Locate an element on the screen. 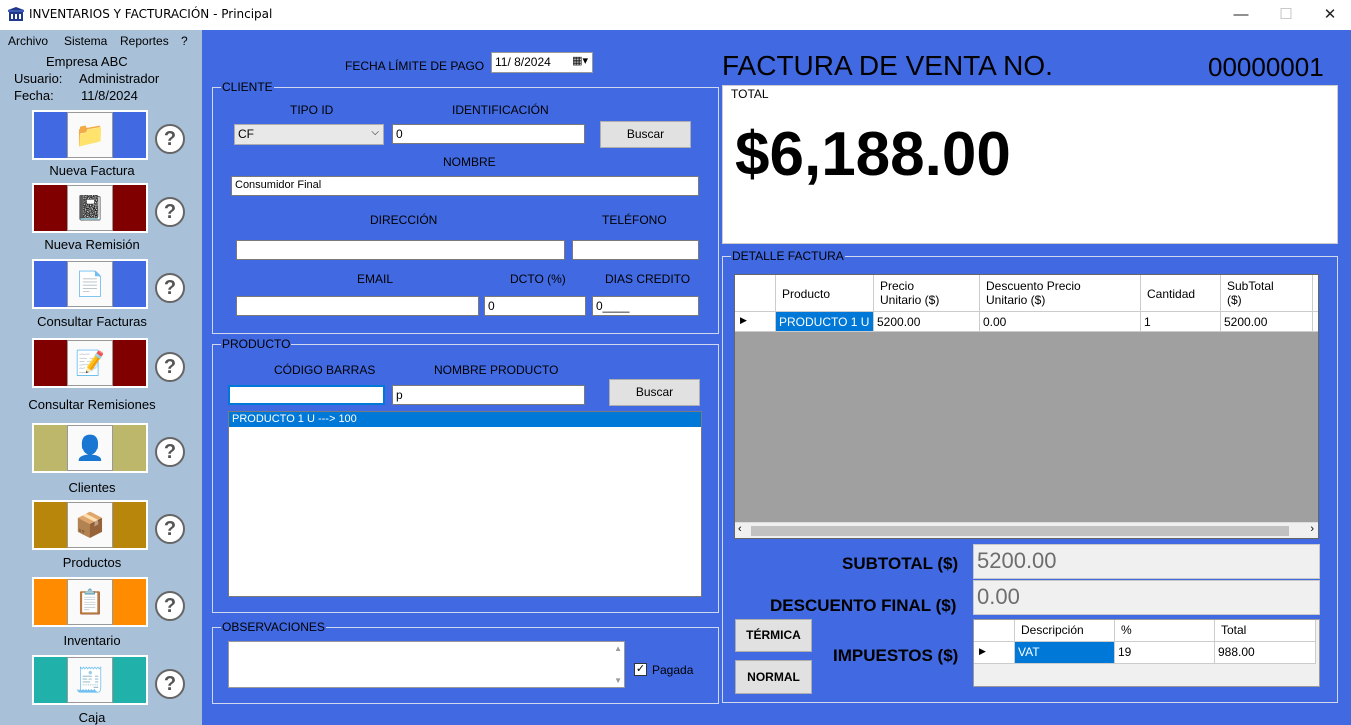 Image resolution: width=1351 pixels, height=725 pixels. product-results-list: PRODUCTO 1 U ---> 100 is located at coordinates (465, 504).